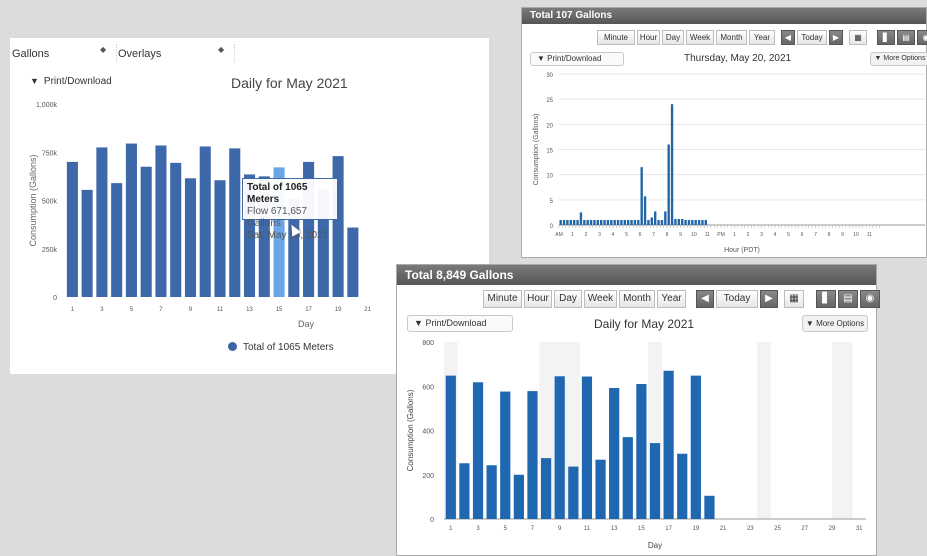 Image resolution: width=927 pixels, height=556 pixels. I want to click on y-tick-label: 250k, so click(50, 250).